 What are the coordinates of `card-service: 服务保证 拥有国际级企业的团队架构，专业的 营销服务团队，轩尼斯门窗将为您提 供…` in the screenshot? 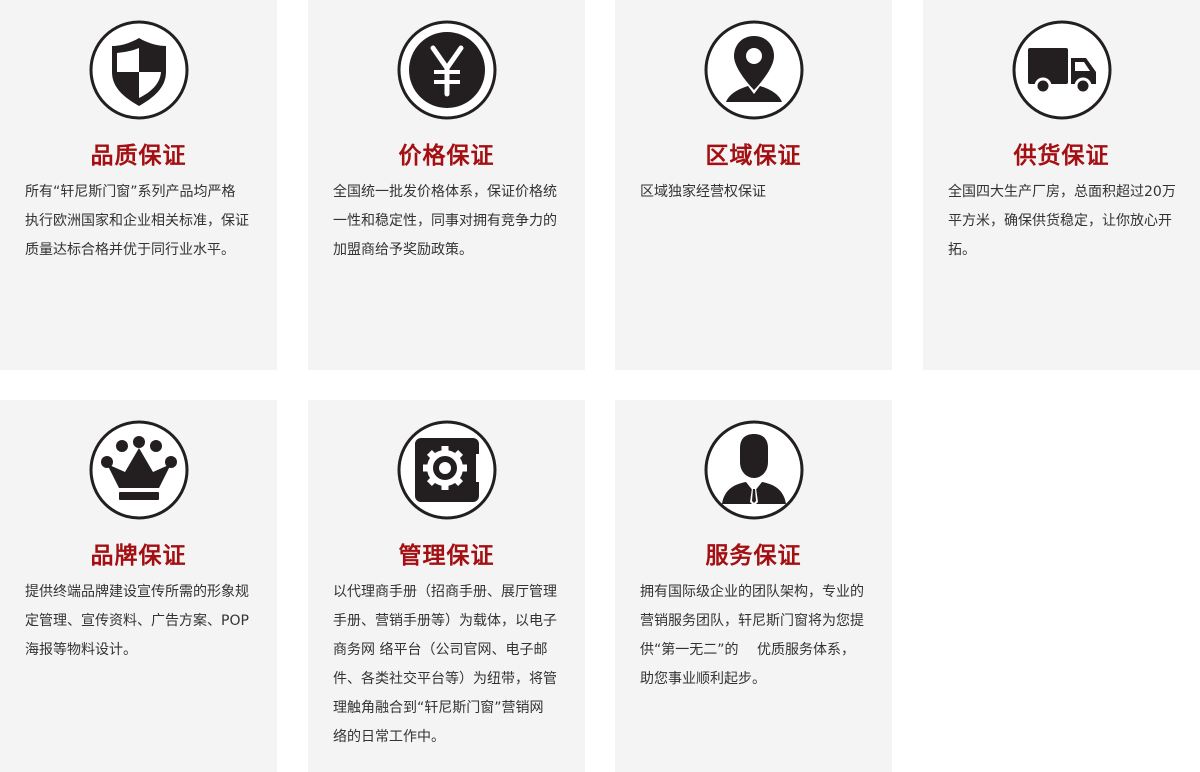 It's located at (753, 586).